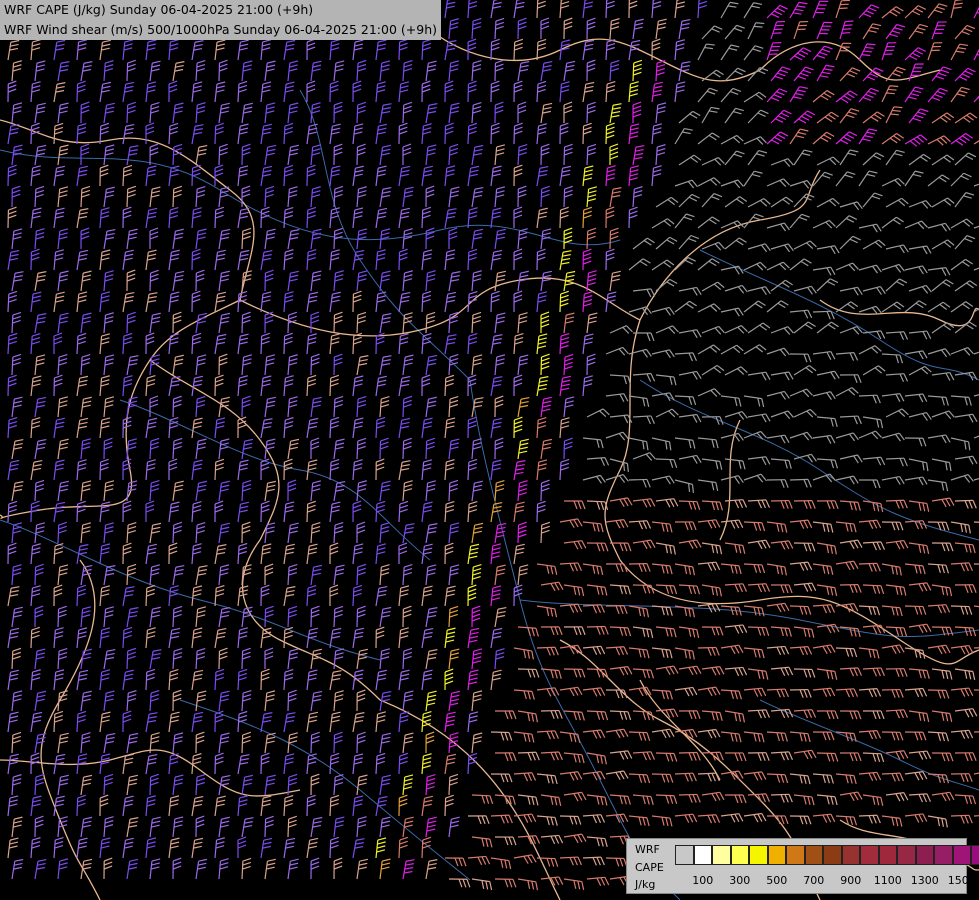 The height and width of the screenshot is (900, 979). I want to click on legend-color-scale, so click(827, 855).